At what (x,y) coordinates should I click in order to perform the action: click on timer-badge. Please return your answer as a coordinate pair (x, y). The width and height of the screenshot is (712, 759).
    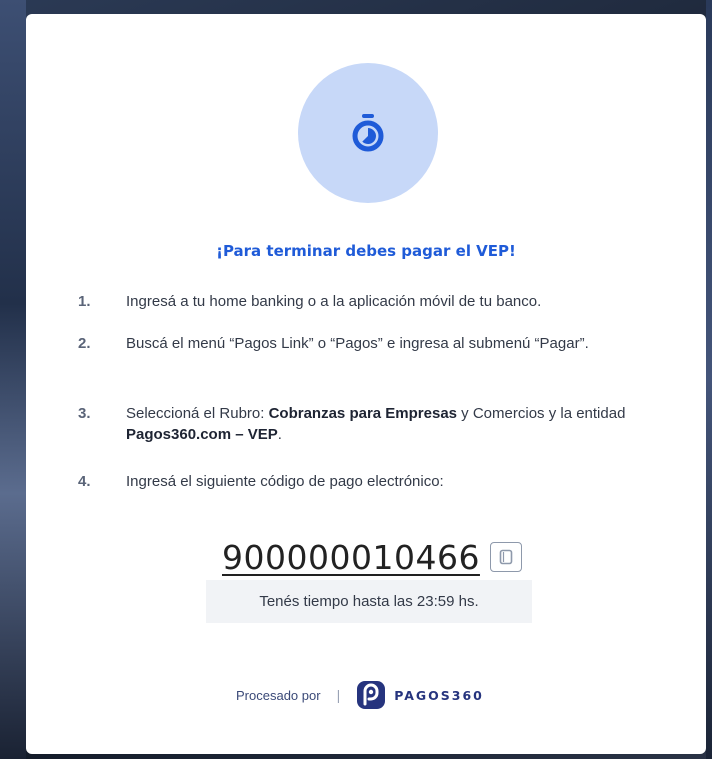
    Looking at the image, I should click on (368, 133).